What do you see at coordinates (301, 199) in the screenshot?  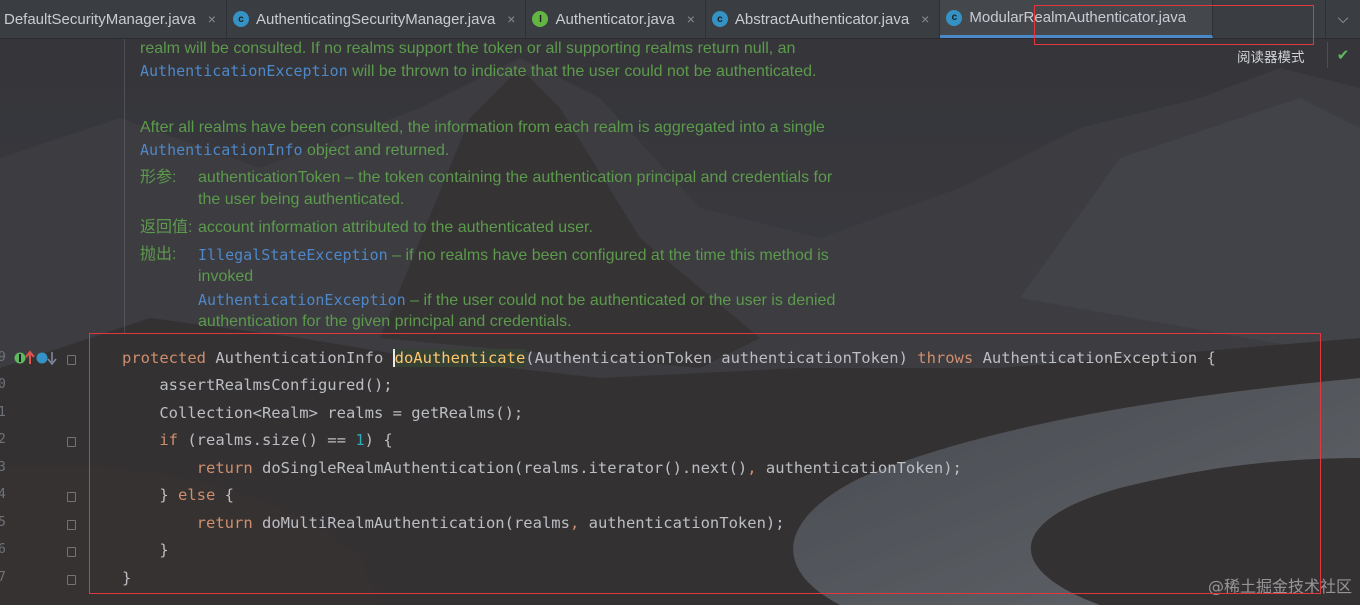 I see `params-text: the user being authenticated.` at bounding box center [301, 199].